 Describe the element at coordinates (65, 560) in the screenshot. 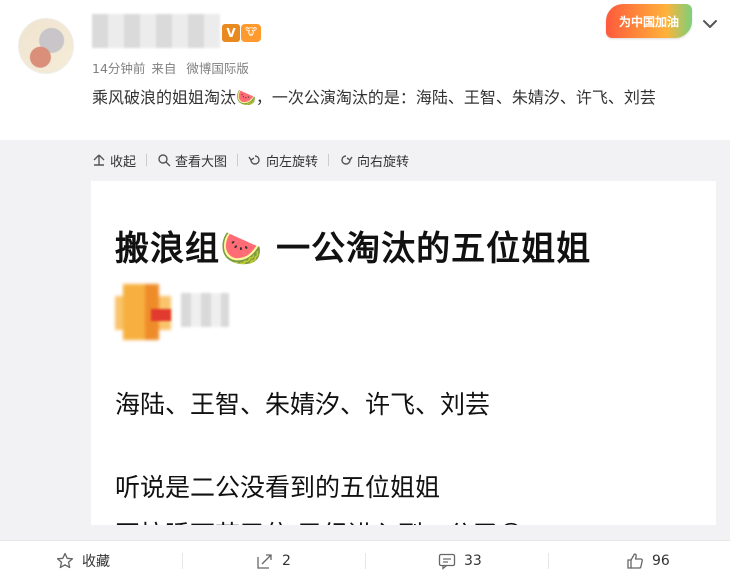

I see `star-icon` at that location.